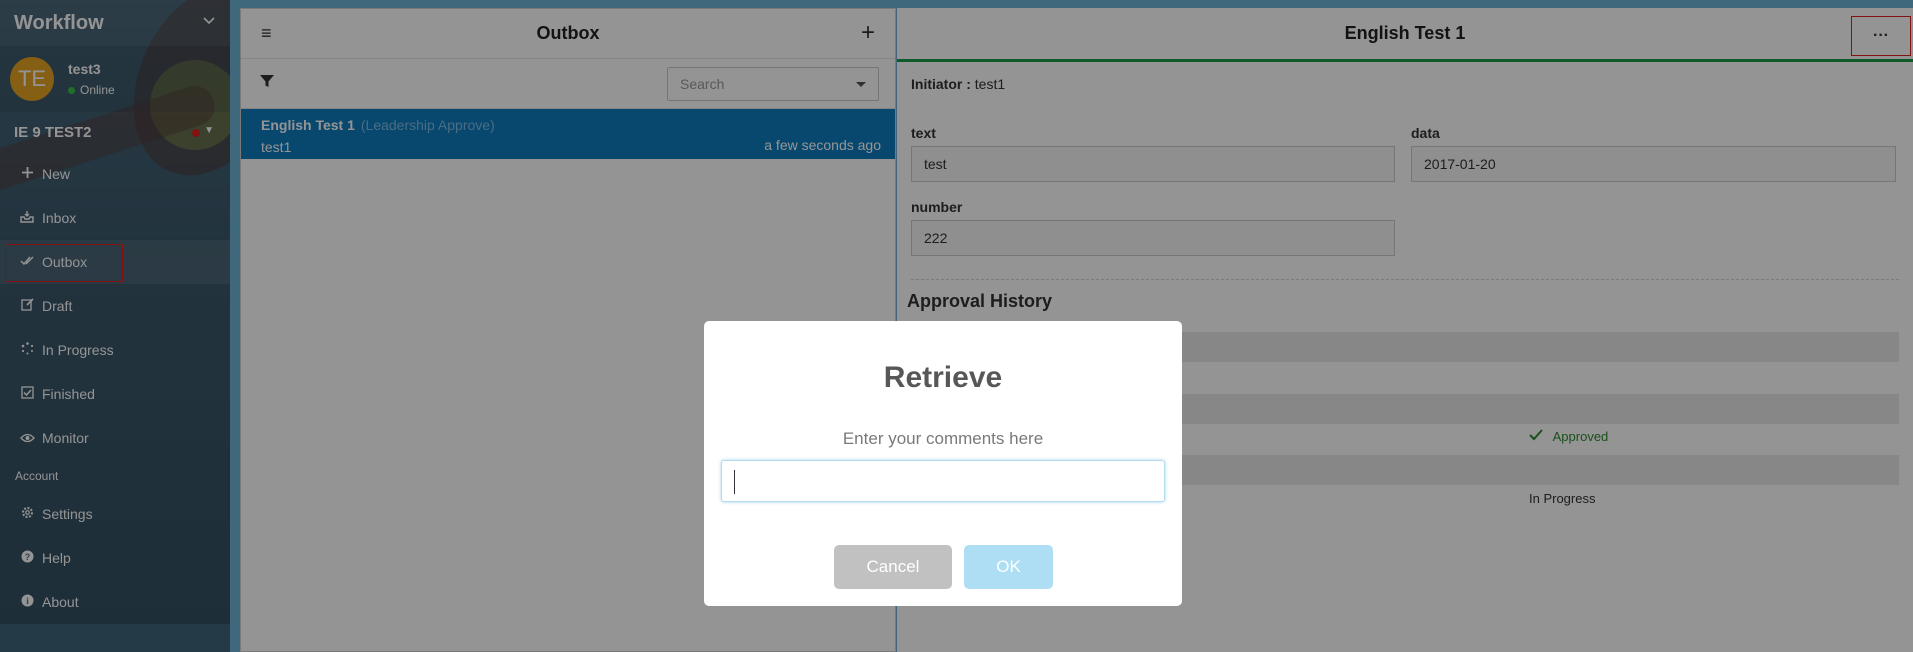 Image resolution: width=1913 pixels, height=652 pixels. I want to click on dialog-title: Retrieve, so click(943, 377).